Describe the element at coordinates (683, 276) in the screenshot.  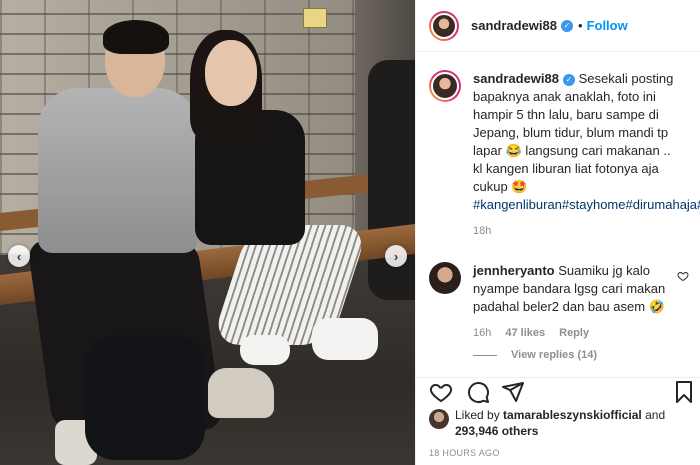
I see `comment-like-heart-icon` at that location.